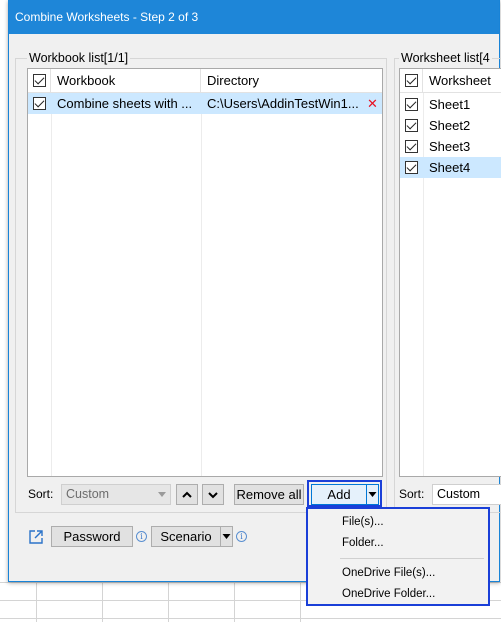  I want to click on select-all-checkbox, so click(39, 80).